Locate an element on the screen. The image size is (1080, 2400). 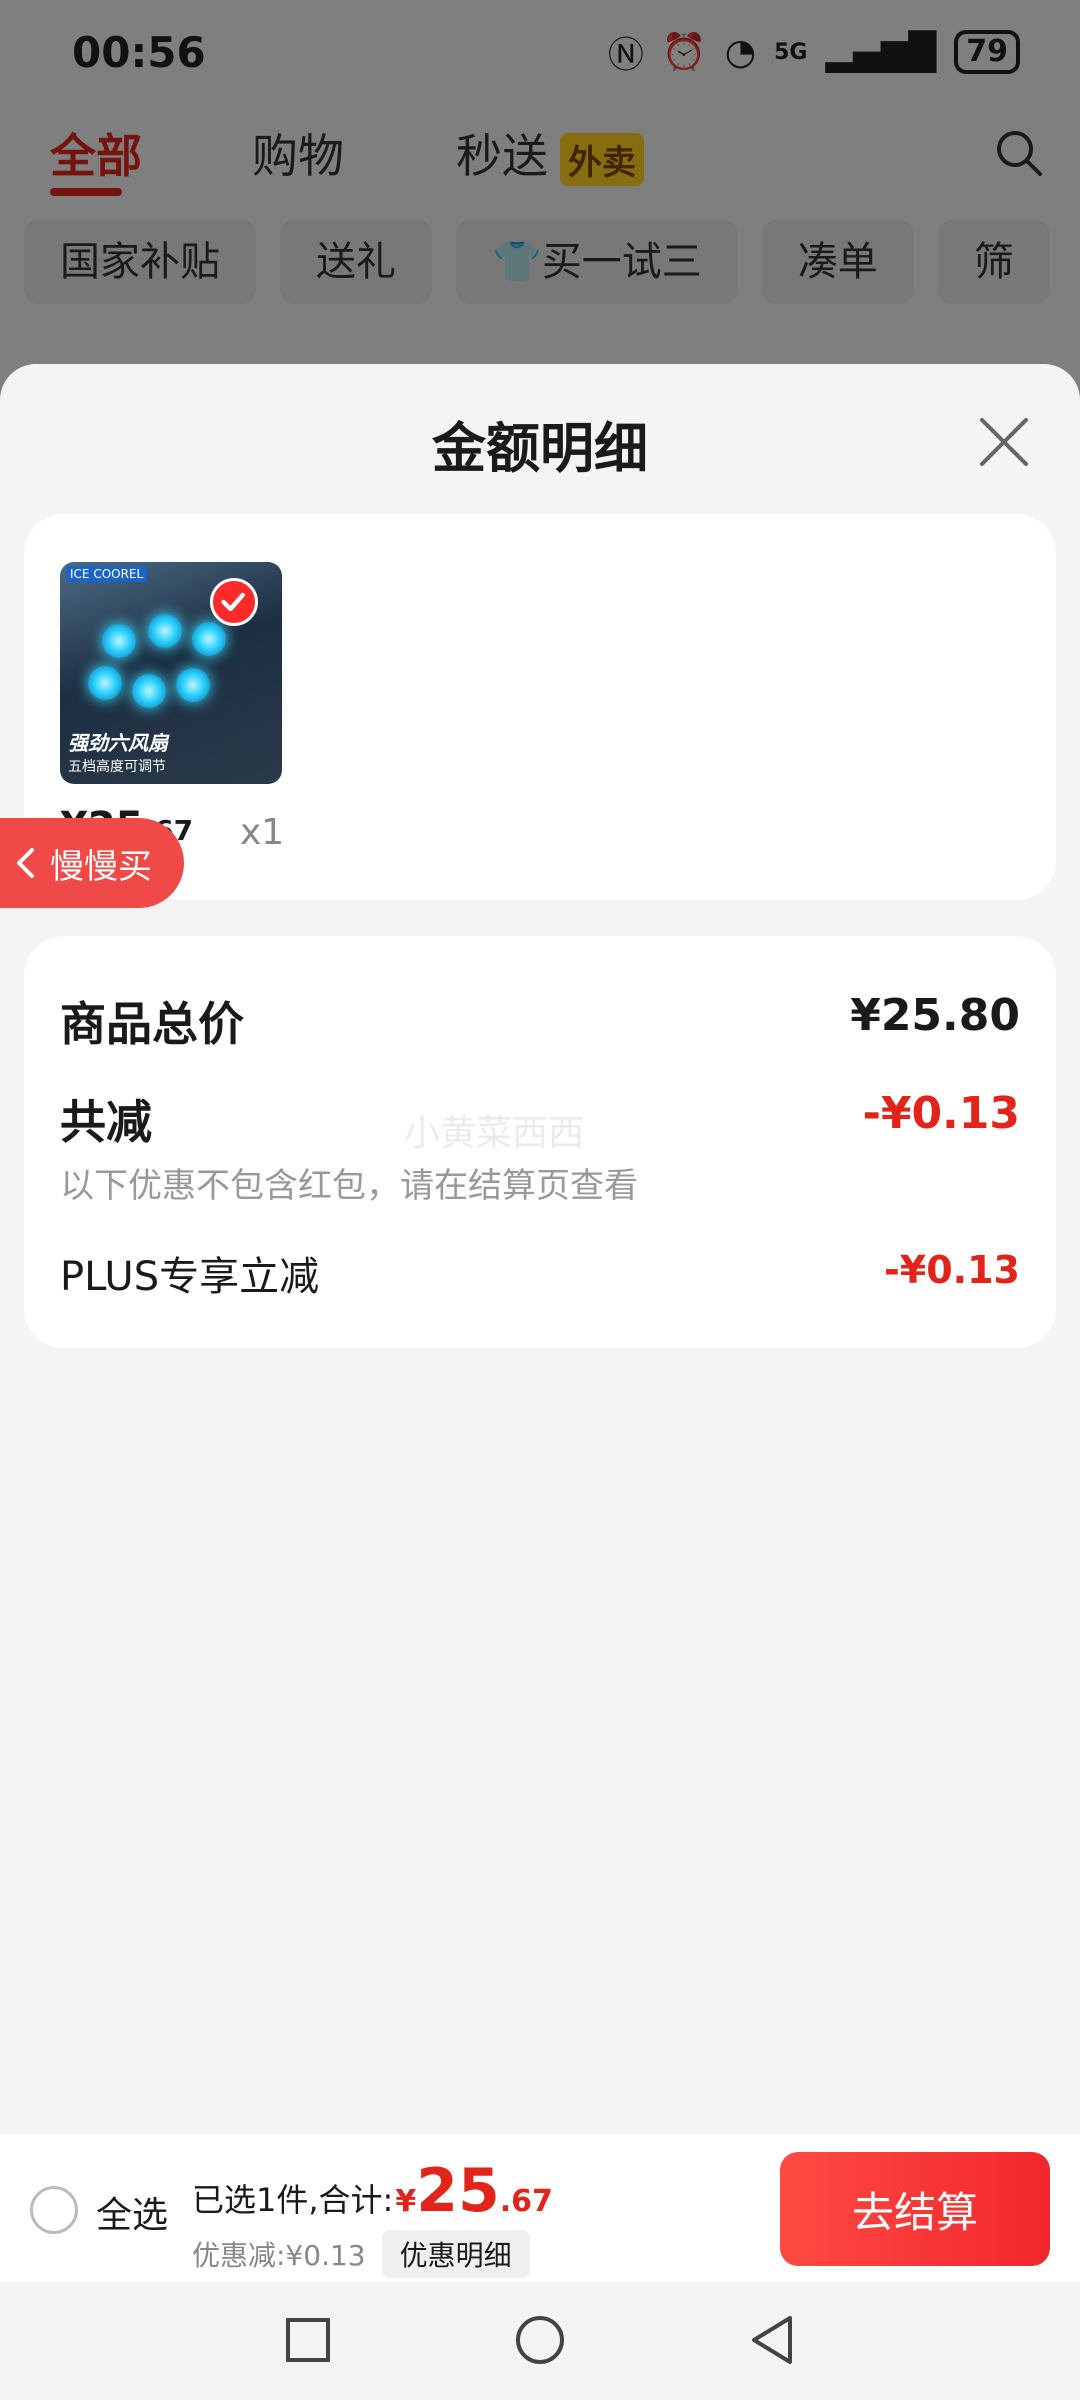
plus-discount-label: PLUS专享立减 is located at coordinates (190, 1277).